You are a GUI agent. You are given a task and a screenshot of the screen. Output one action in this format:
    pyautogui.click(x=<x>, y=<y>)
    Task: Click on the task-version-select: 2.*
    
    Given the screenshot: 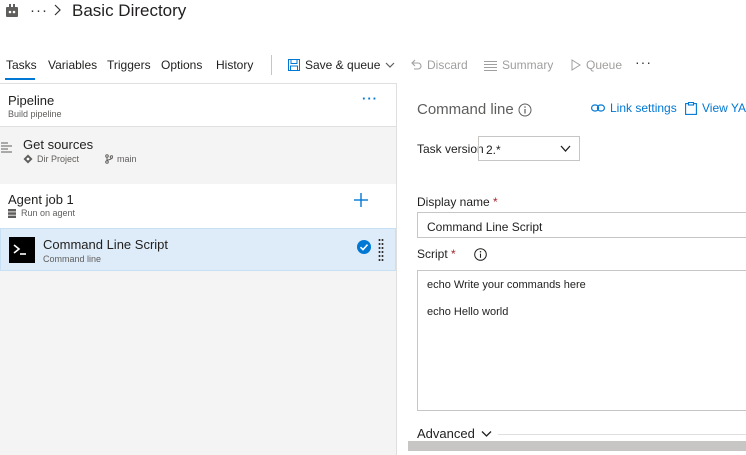 What is the action you would take?
    pyautogui.click(x=529, y=148)
    